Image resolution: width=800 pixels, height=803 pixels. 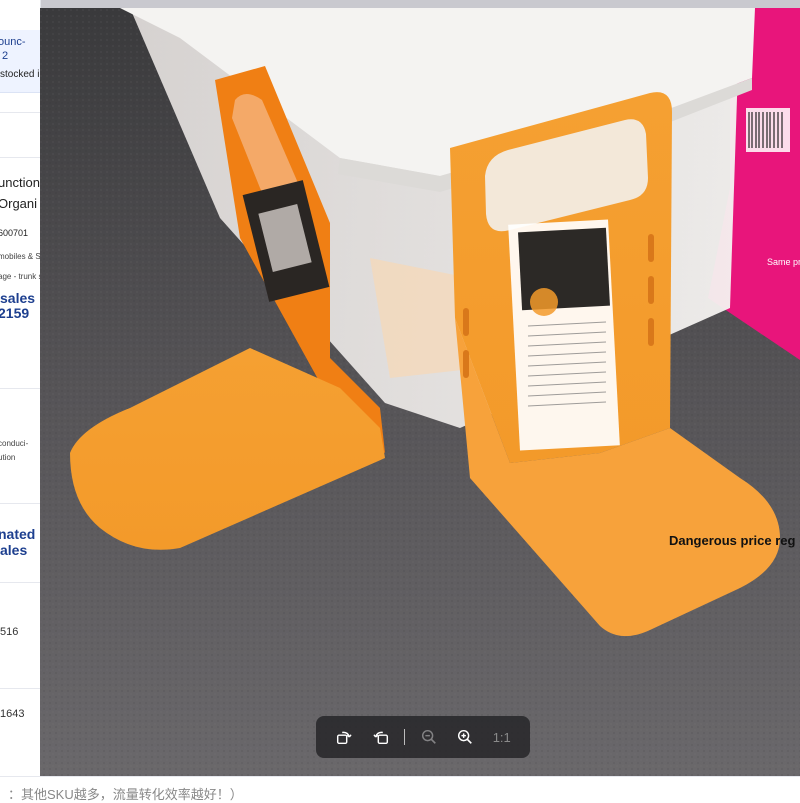 What do you see at coordinates (15, 313) in the screenshot?
I see `strip-text: 2159` at bounding box center [15, 313].